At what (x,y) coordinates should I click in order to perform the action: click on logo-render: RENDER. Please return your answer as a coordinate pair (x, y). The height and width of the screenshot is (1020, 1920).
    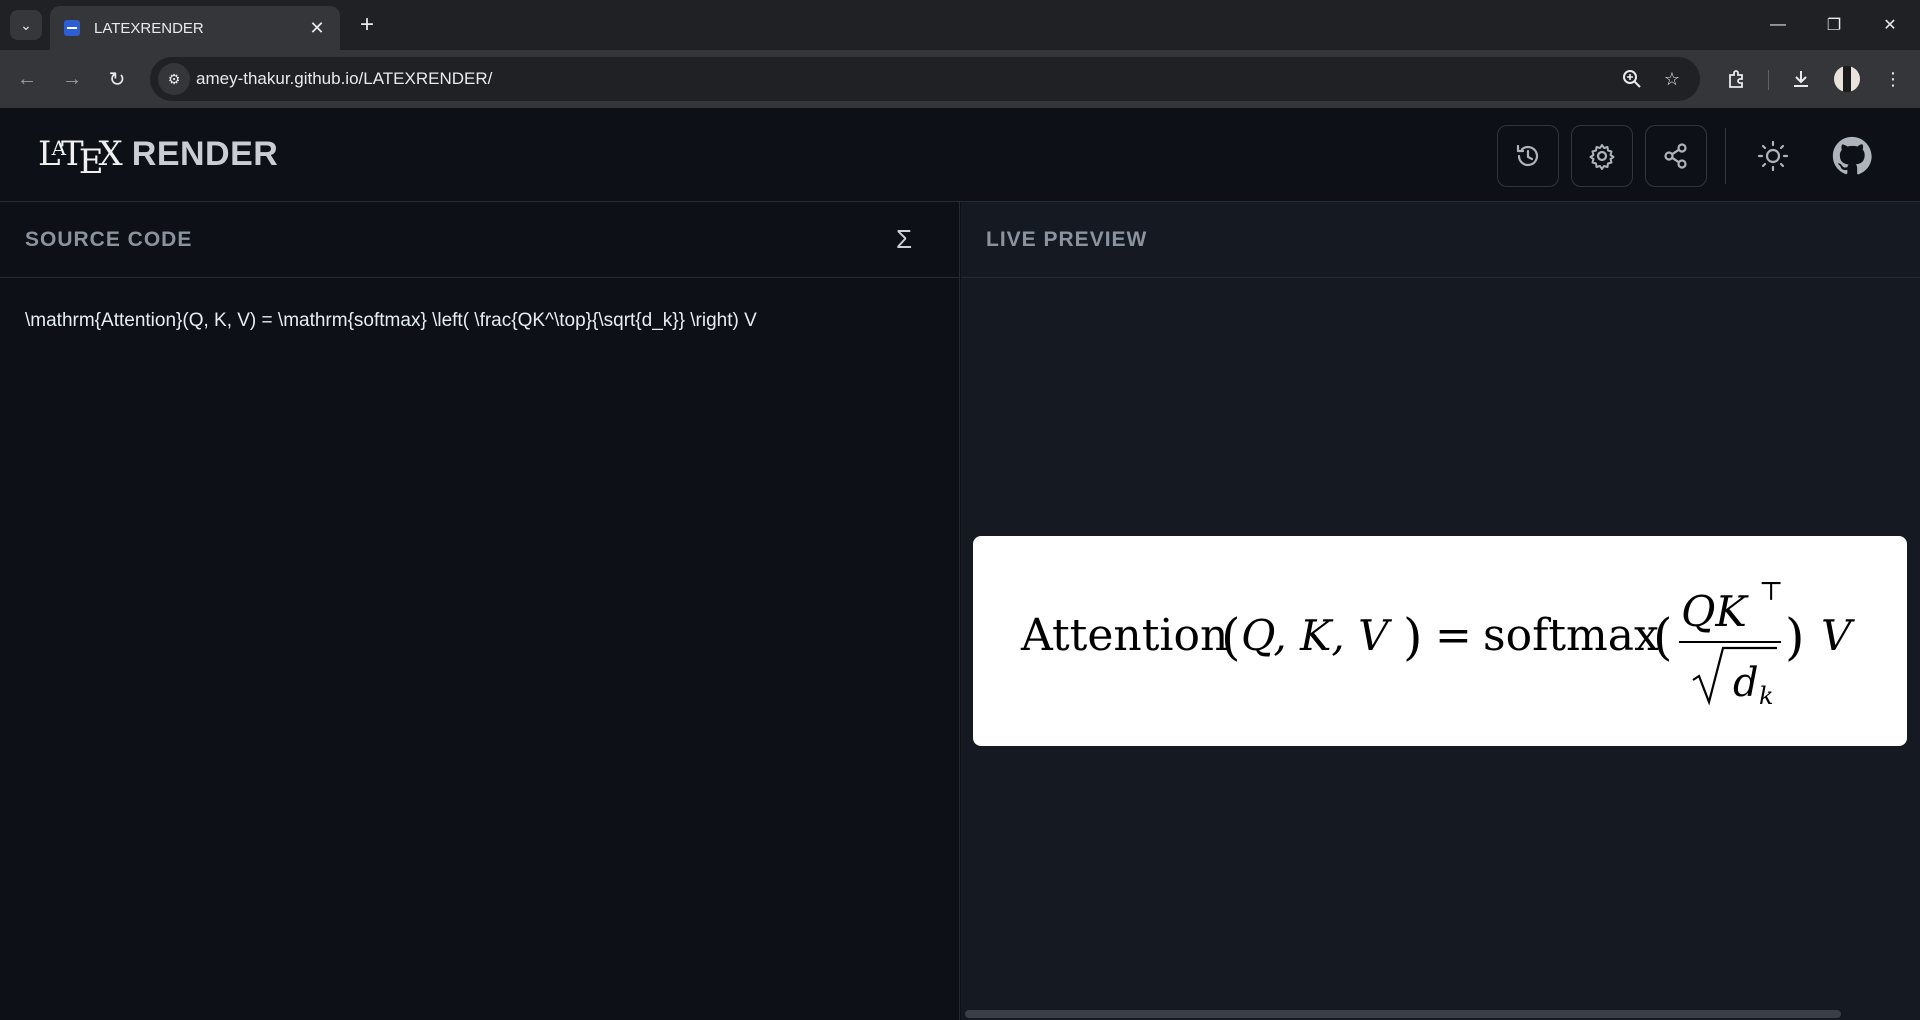
    Looking at the image, I should click on (205, 154).